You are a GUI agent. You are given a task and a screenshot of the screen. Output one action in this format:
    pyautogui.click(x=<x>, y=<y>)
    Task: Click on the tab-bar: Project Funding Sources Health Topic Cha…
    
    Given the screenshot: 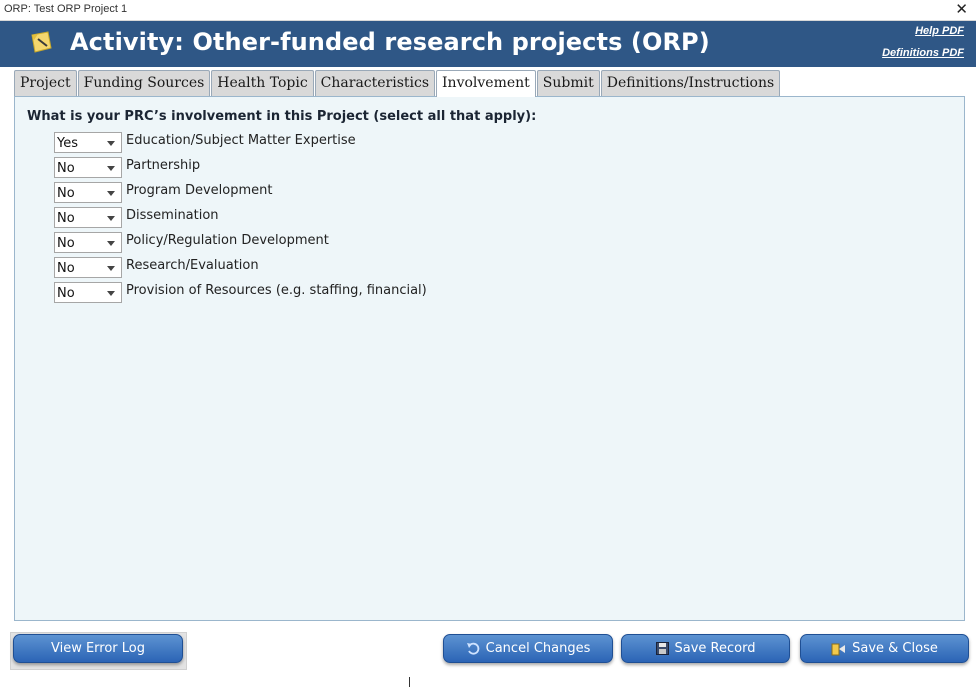 What is the action you would take?
    pyautogui.click(x=397, y=83)
    